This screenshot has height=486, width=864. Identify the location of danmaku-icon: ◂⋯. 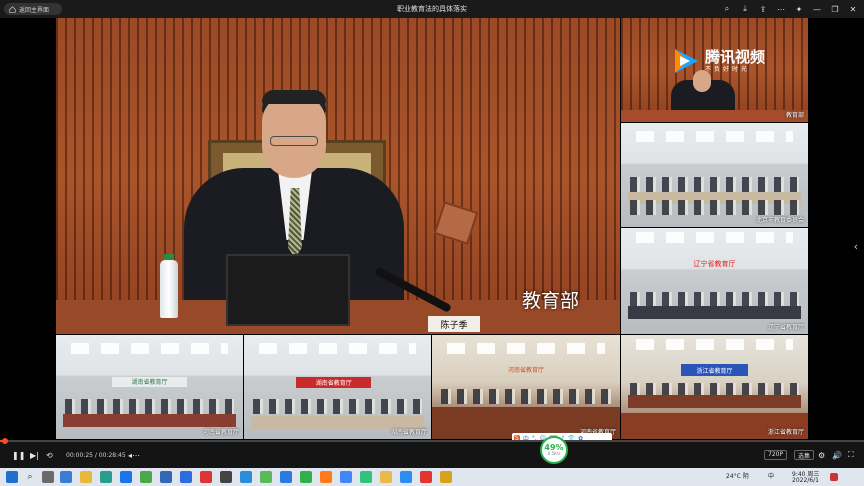
(134, 455).